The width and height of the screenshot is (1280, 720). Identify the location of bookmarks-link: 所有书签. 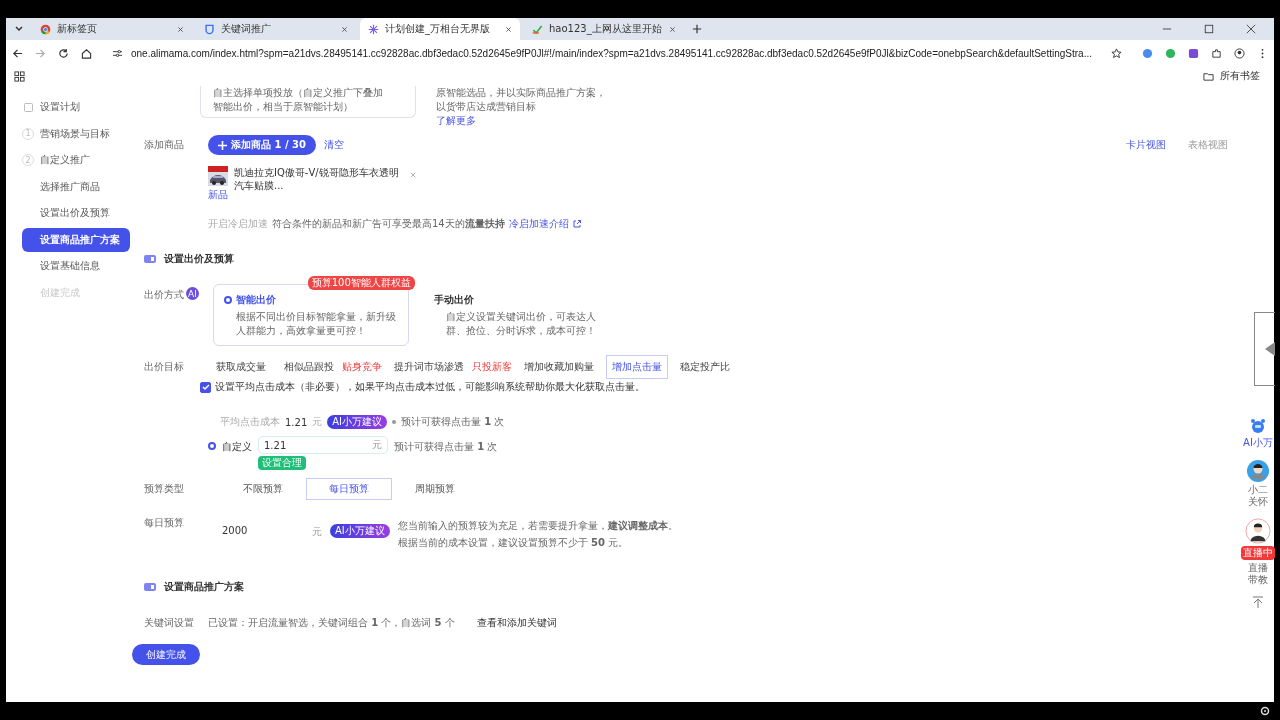
(1240, 76).